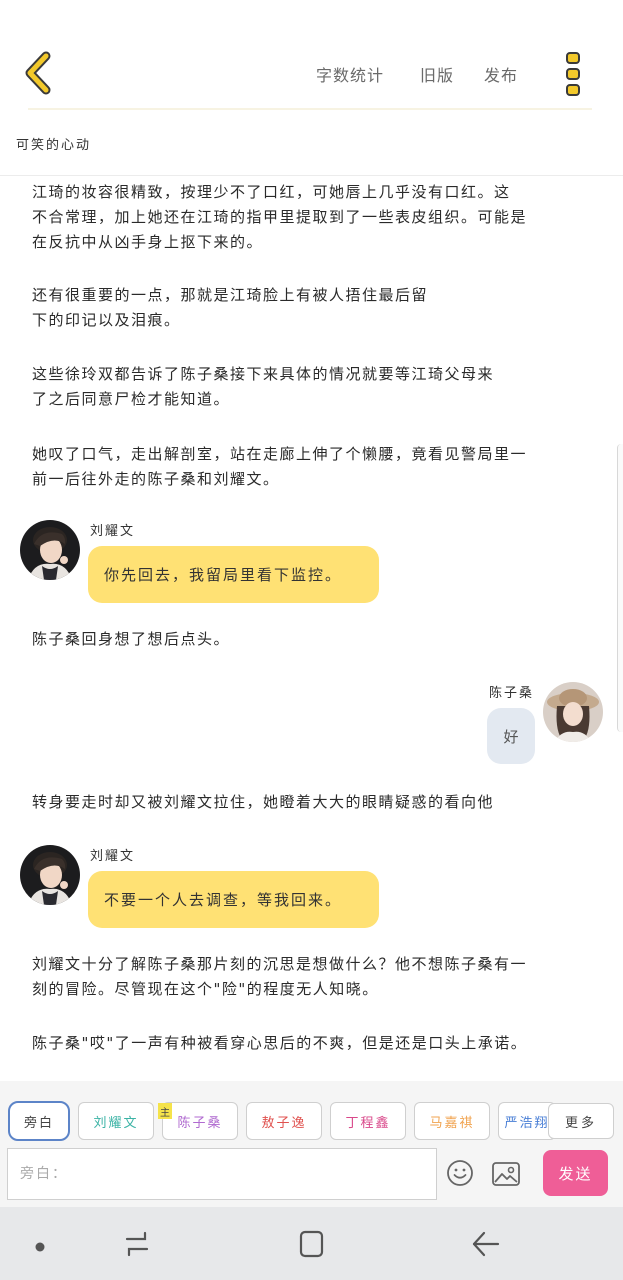 This screenshot has height=1280, width=623. What do you see at coordinates (230, 307) in the screenshot?
I see `narration-paragraph: 还有很重要的一点，那就是江琦脸上有被人捂住最后留 下的印记以及泪痕。` at bounding box center [230, 307].